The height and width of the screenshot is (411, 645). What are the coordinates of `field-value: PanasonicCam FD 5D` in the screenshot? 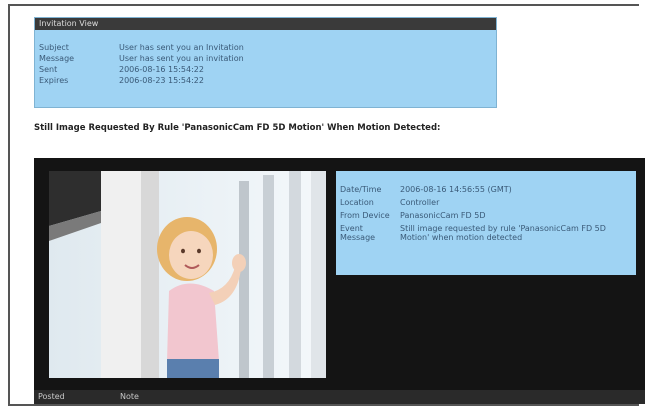 It's located at (443, 215).